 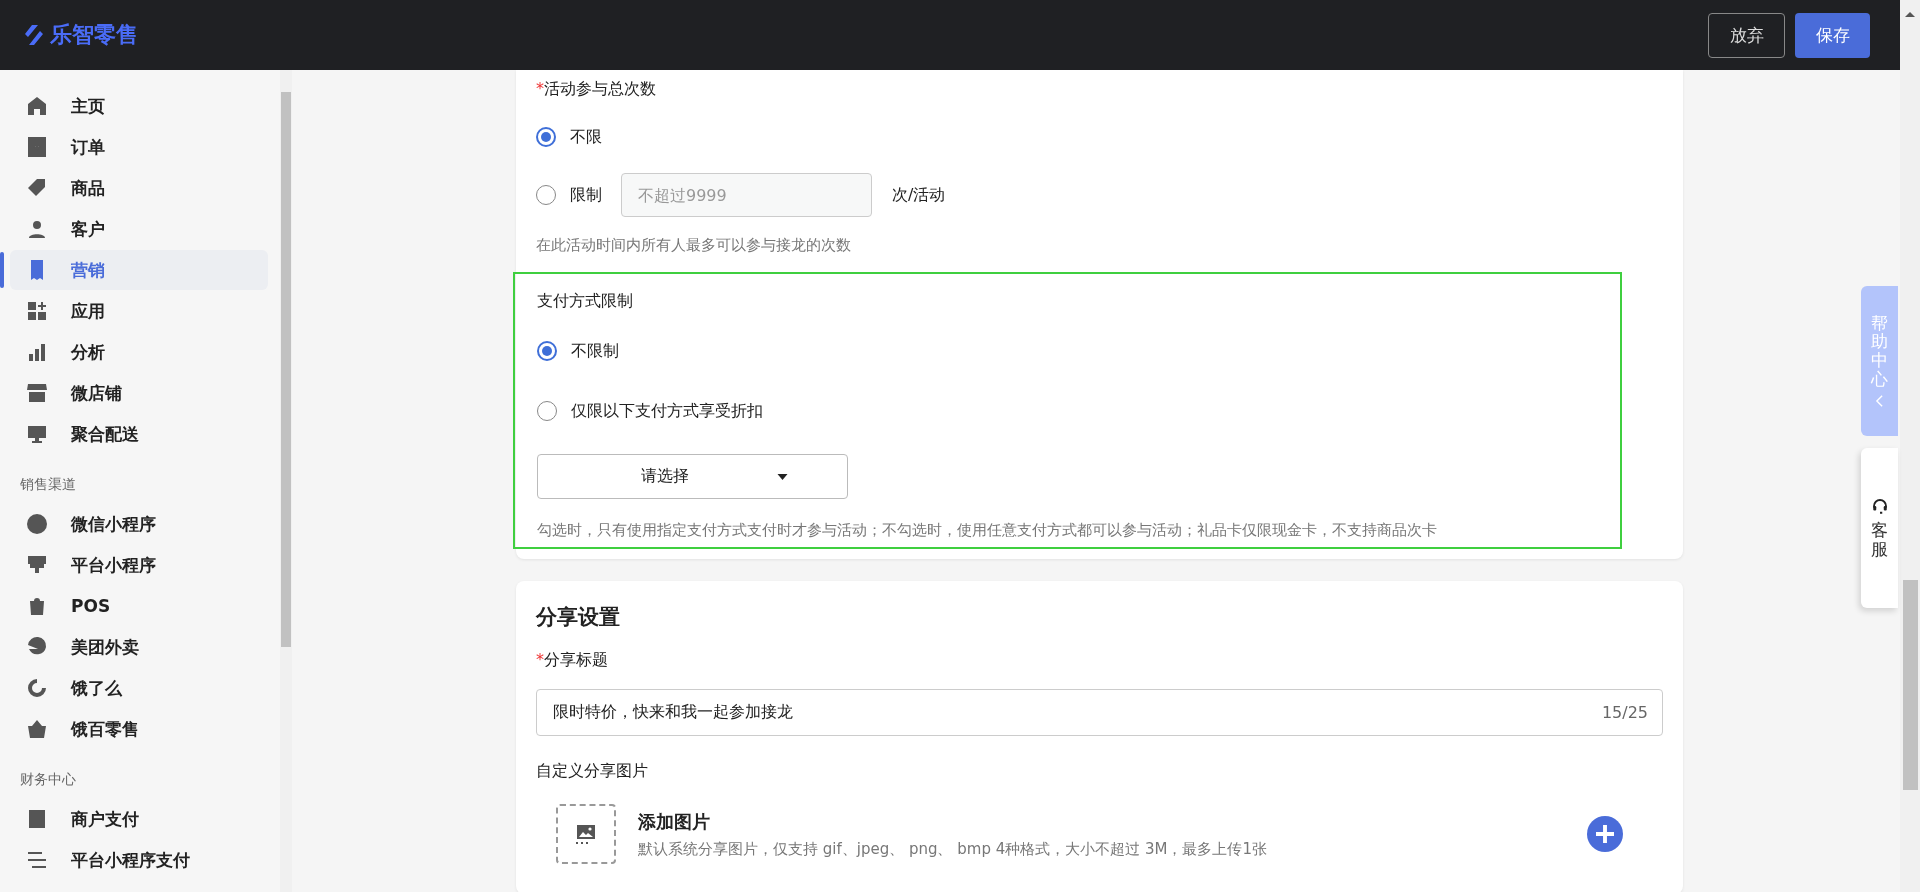 I want to click on sidebar-item: 微信小程序, so click(x=139, y=524).